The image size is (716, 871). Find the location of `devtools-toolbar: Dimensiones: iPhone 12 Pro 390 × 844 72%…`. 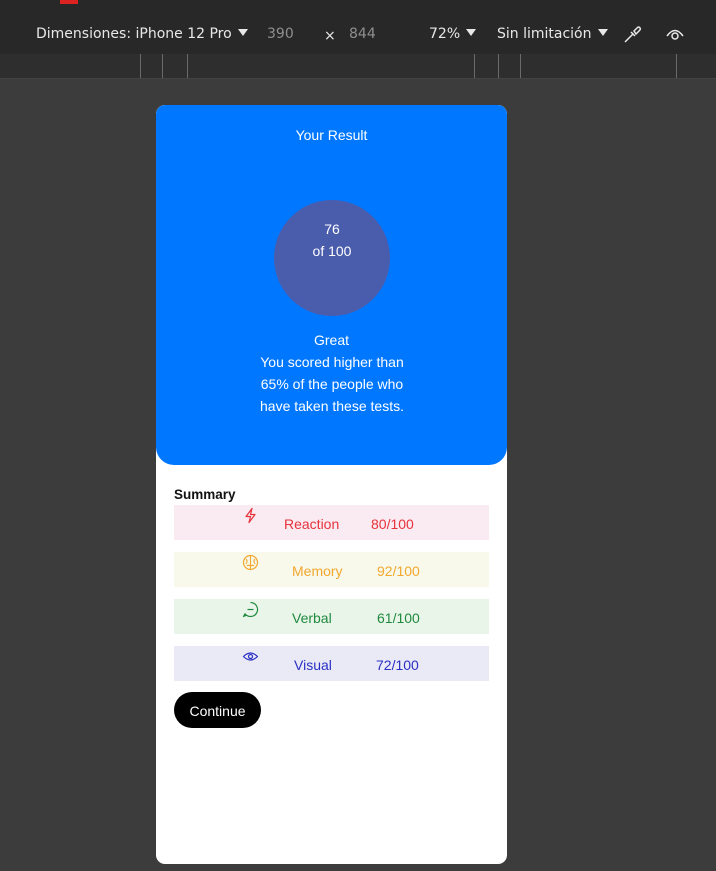

devtools-toolbar: Dimensiones: iPhone 12 Pro 390 × 844 72%… is located at coordinates (358, 27).